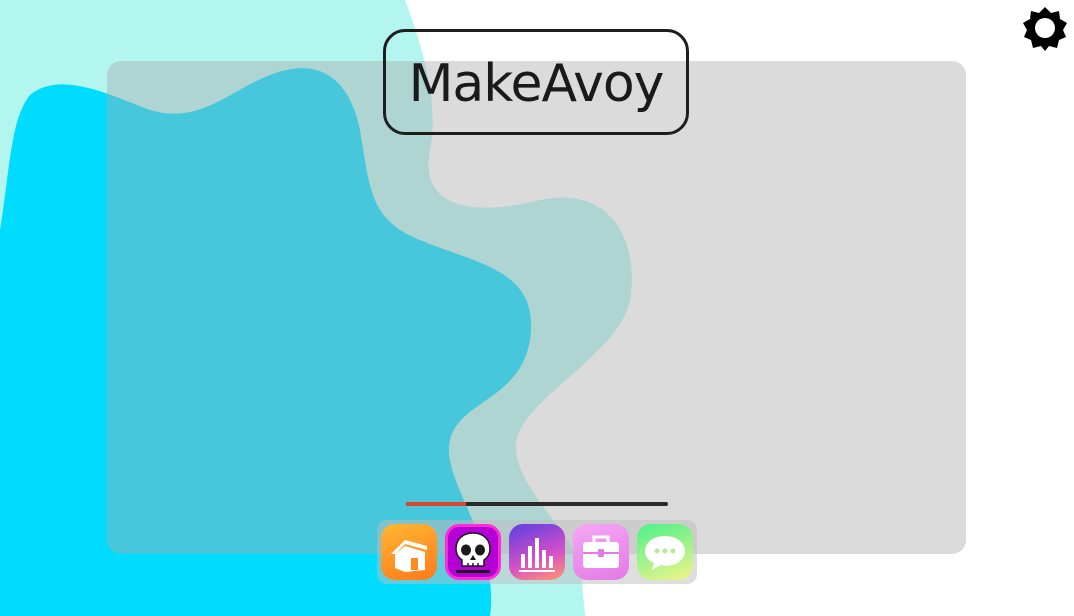 The image size is (1074, 616). I want to click on app-dock, so click(537, 552).